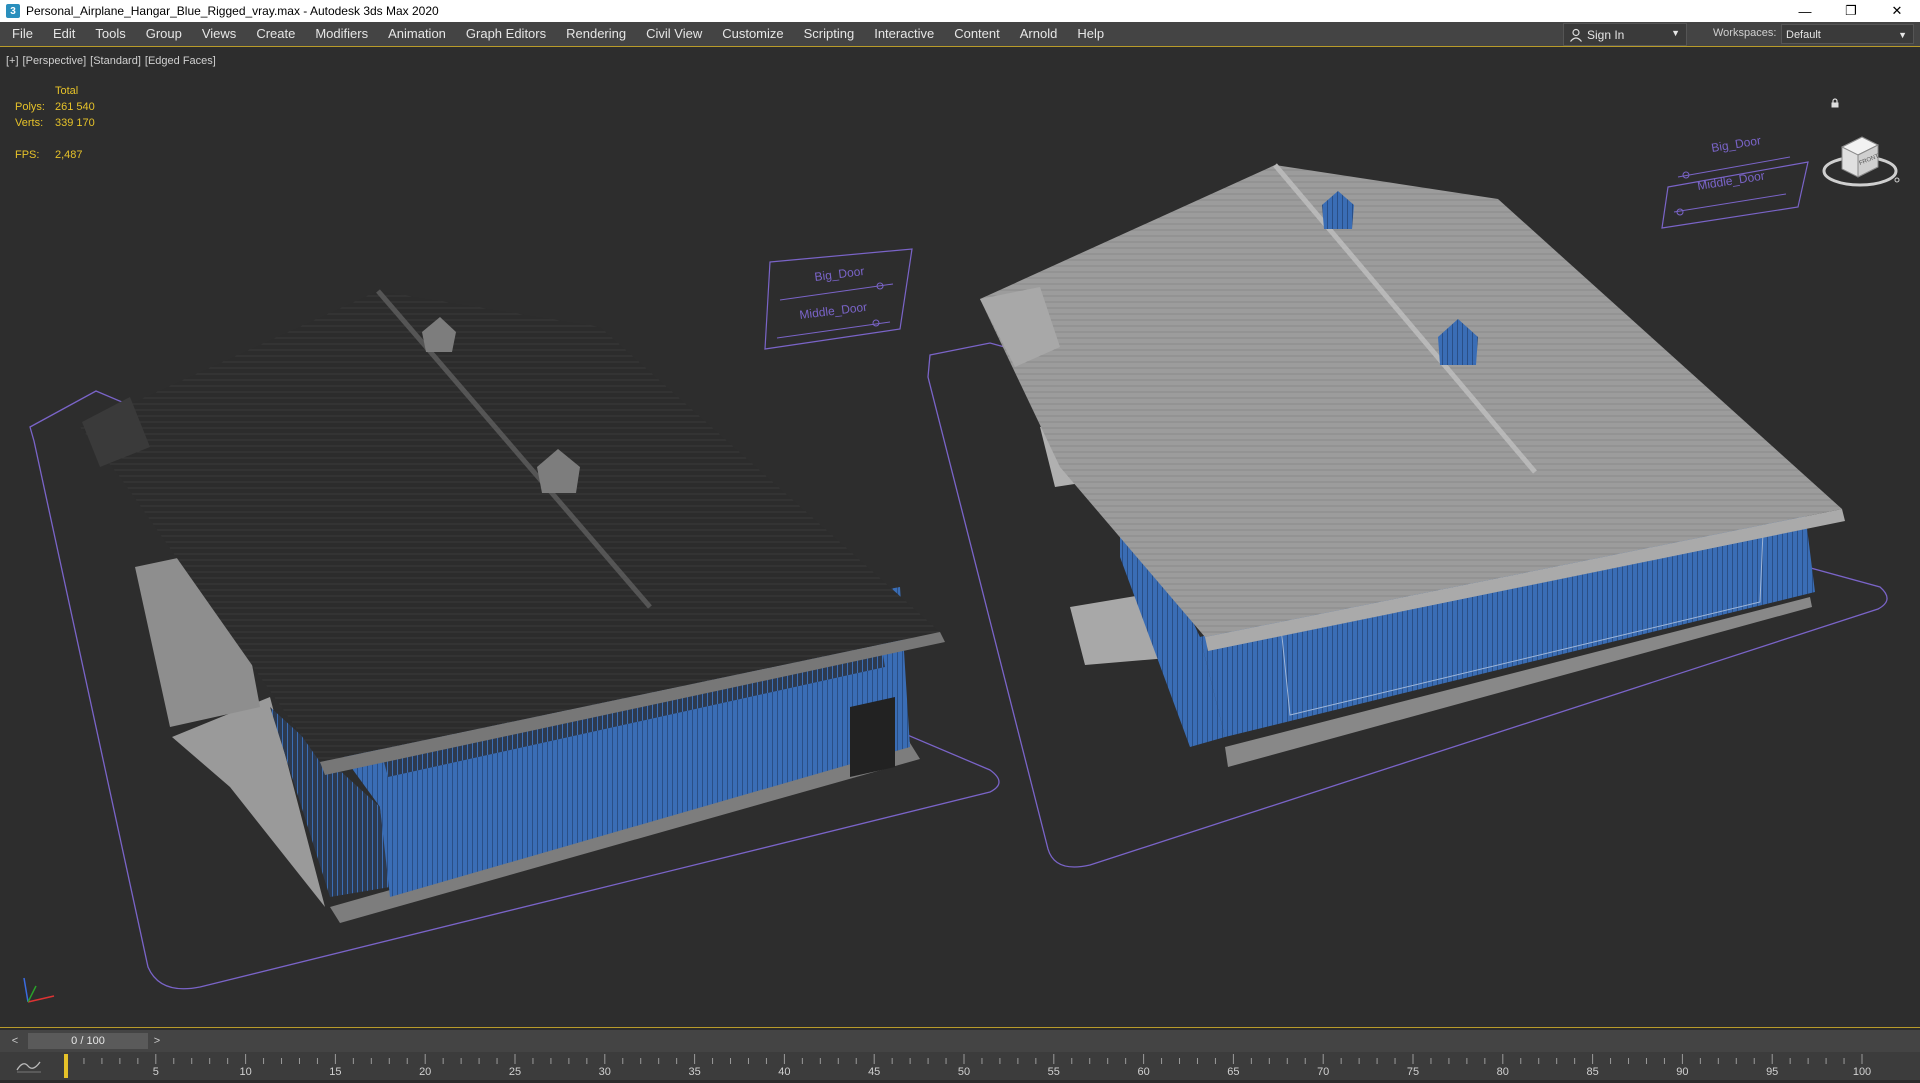 The height and width of the screenshot is (1083, 1920). What do you see at coordinates (88, 1041) in the screenshot?
I see `time-slider-thumb: 0 / 100` at bounding box center [88, 1041].